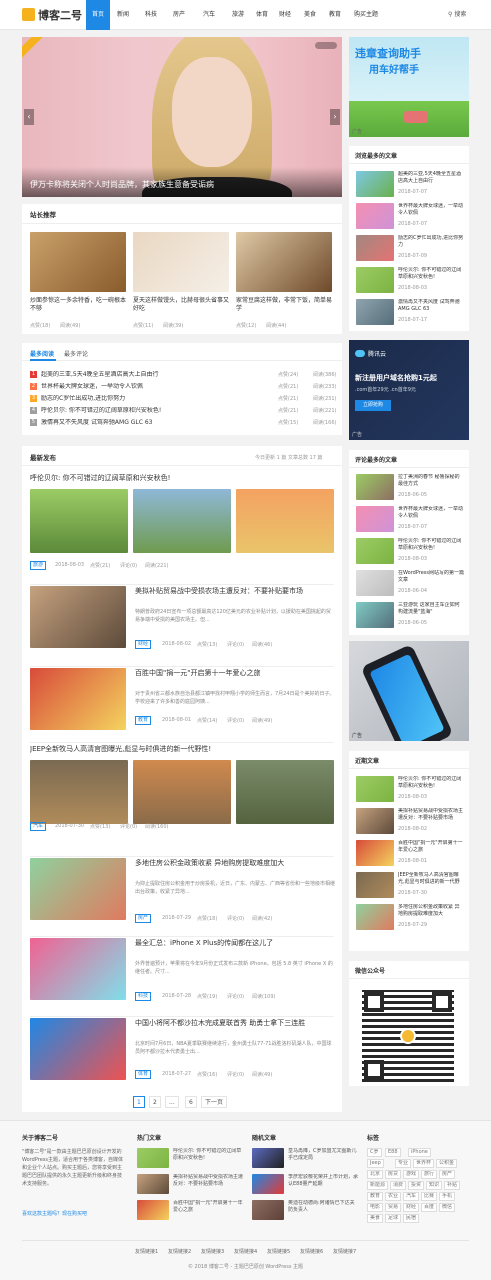 This screenshot has height=1280, width=491. What do you see at coordinates (431, 815) in the screenshot?
I see `recent-item-title-1: 美拟补贴贸易战中受损农场主遭反对：不要补贴要市场` at bounding box center [431, 815].